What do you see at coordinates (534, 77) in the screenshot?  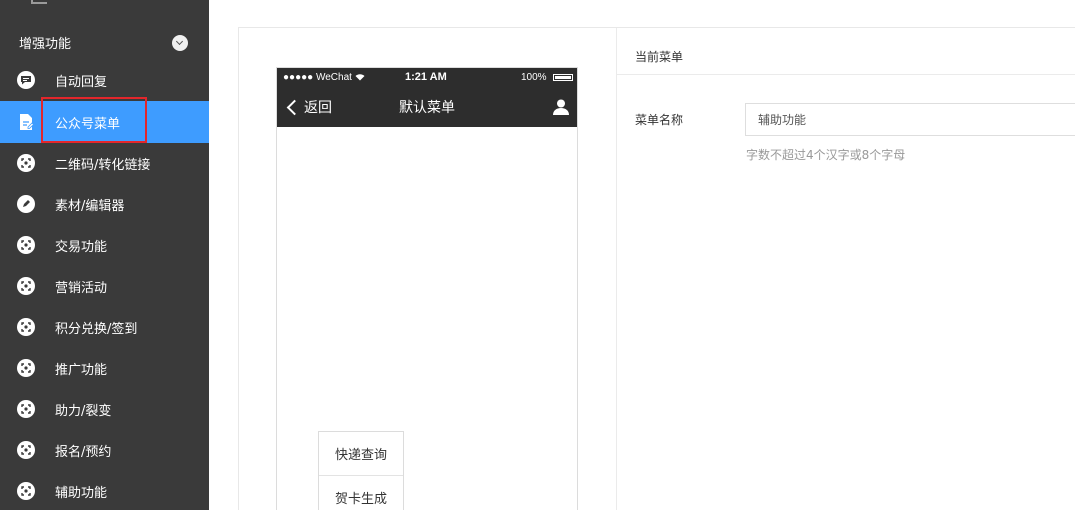 I see `status-battery: 100%` at bounding box center [534, 77].